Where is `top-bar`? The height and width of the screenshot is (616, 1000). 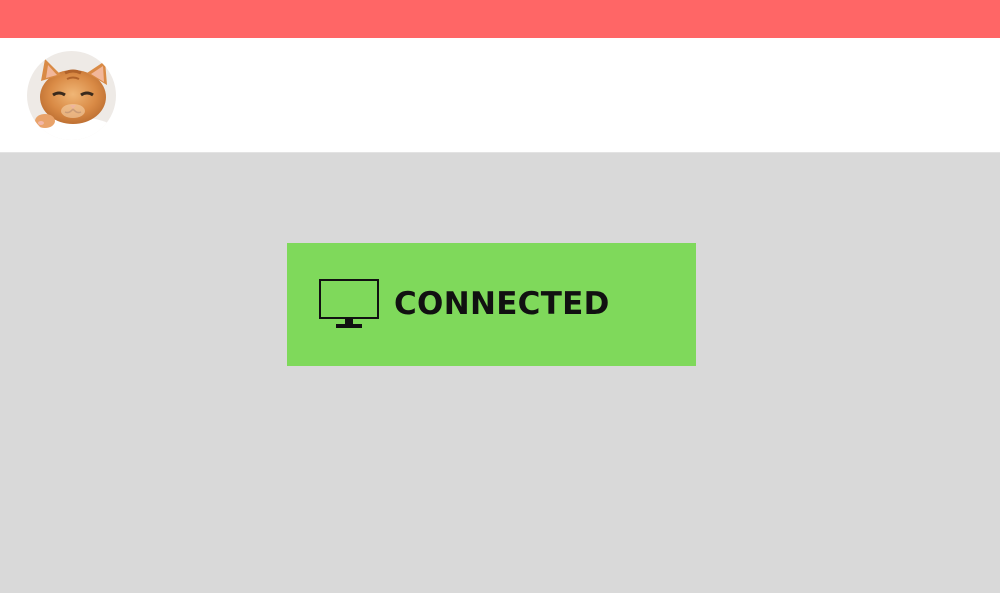 top-bar is located at coordinates (500, 19).